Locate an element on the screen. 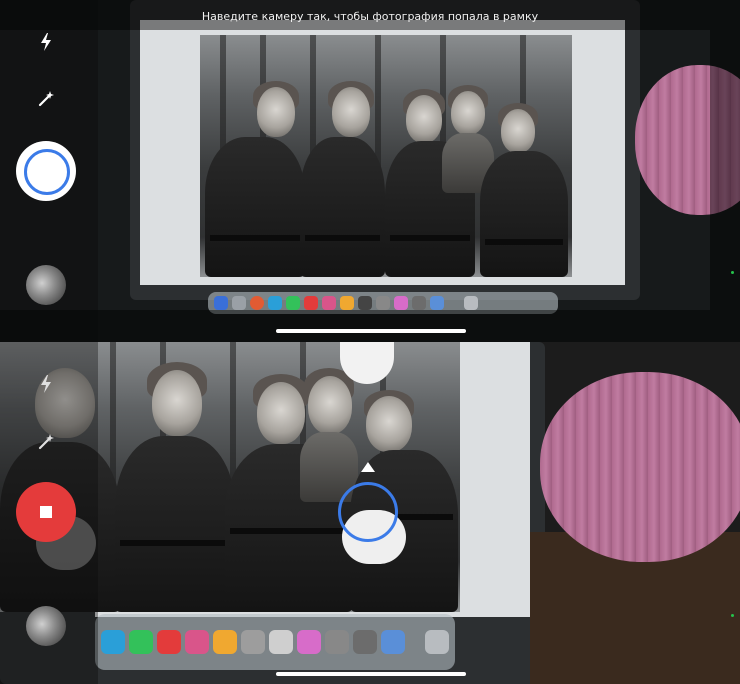 The height and width of the screenshot is (684, 740). target-ring is located at coordinates (368, 512).